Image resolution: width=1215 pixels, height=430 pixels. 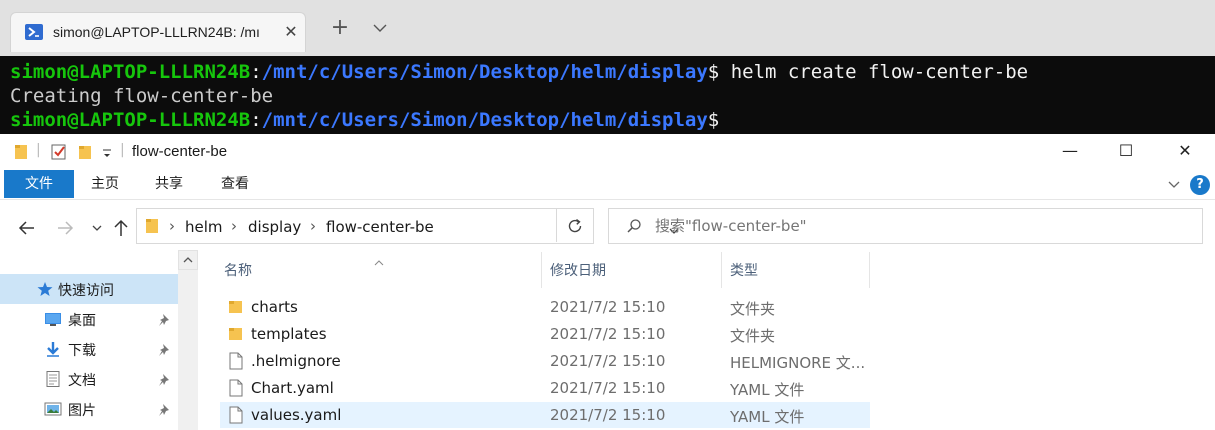 What do you see at coordinates (65, 228) in the screenshot?
I see `forward-icon` at bounding box center [65, 228].